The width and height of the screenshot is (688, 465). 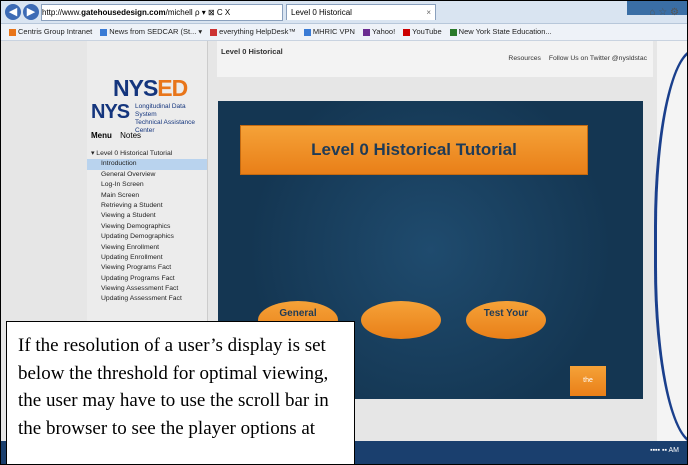 What do you see at coordinates (428, 13) in the screenshot?
I see `tab-close-icon: ×` at bounding box center [428, 13].